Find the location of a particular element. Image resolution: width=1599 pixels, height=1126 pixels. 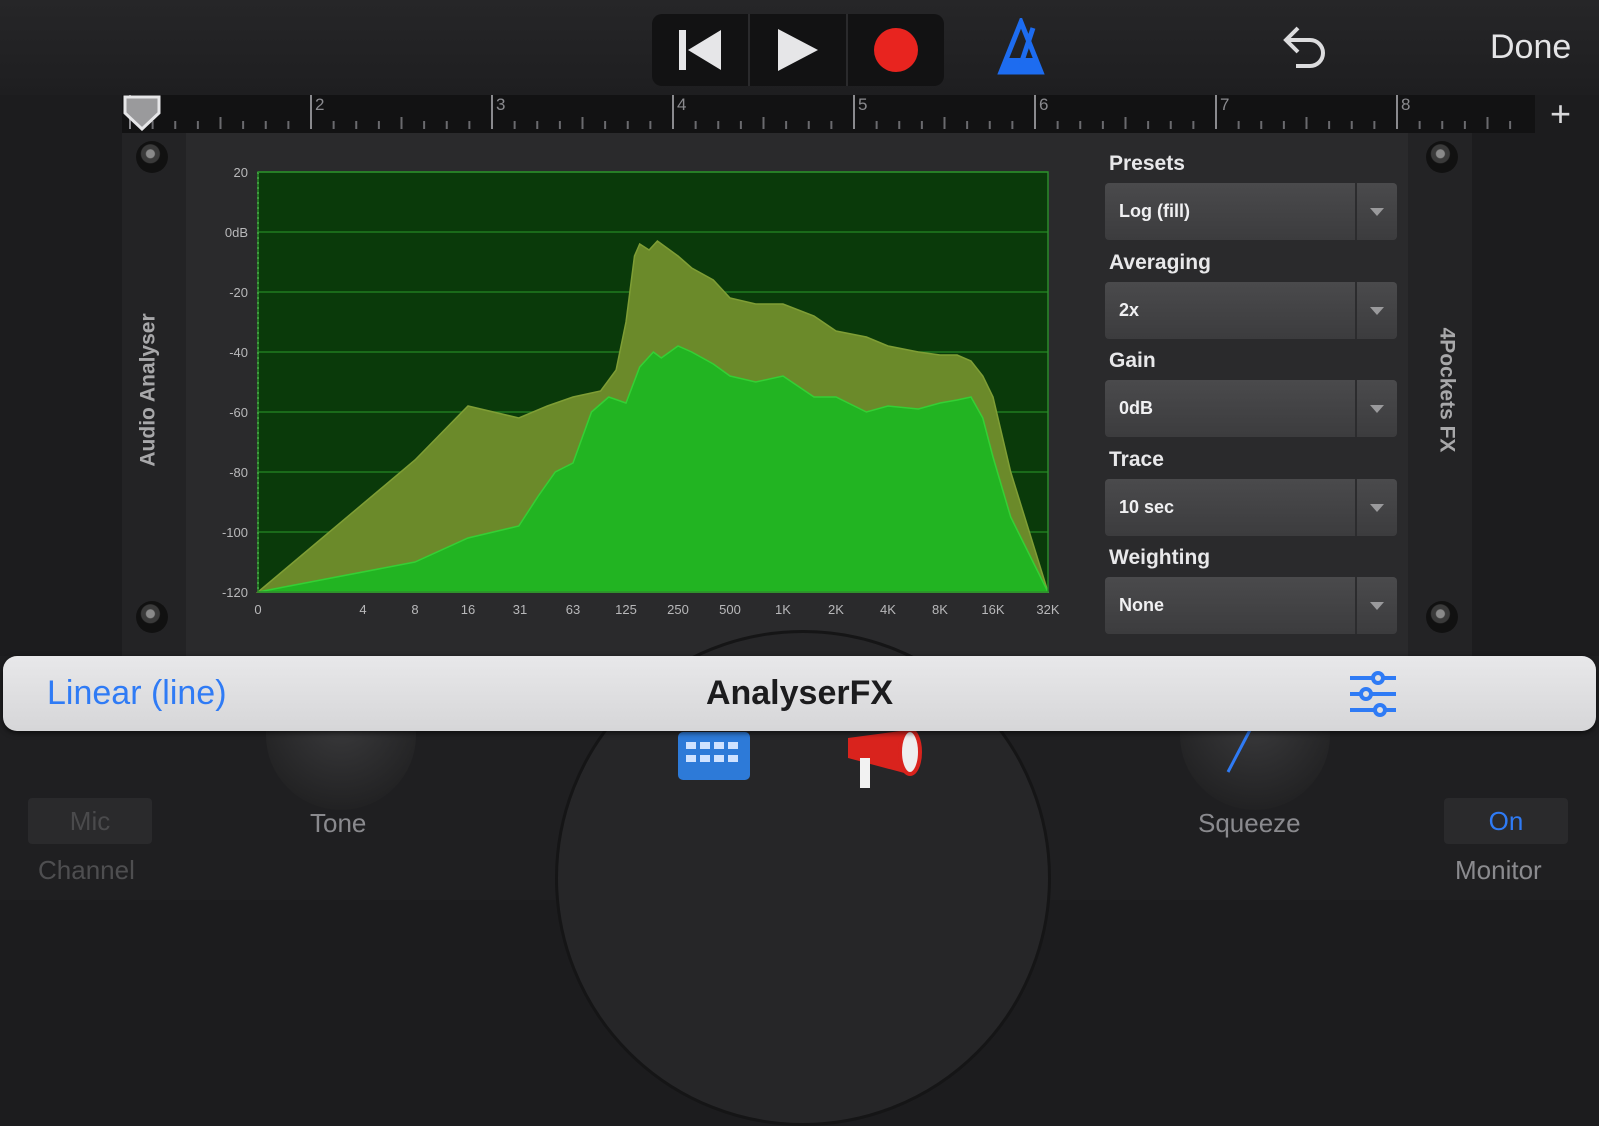

x-tick-label: 16 is located at coordinates (468, 609).